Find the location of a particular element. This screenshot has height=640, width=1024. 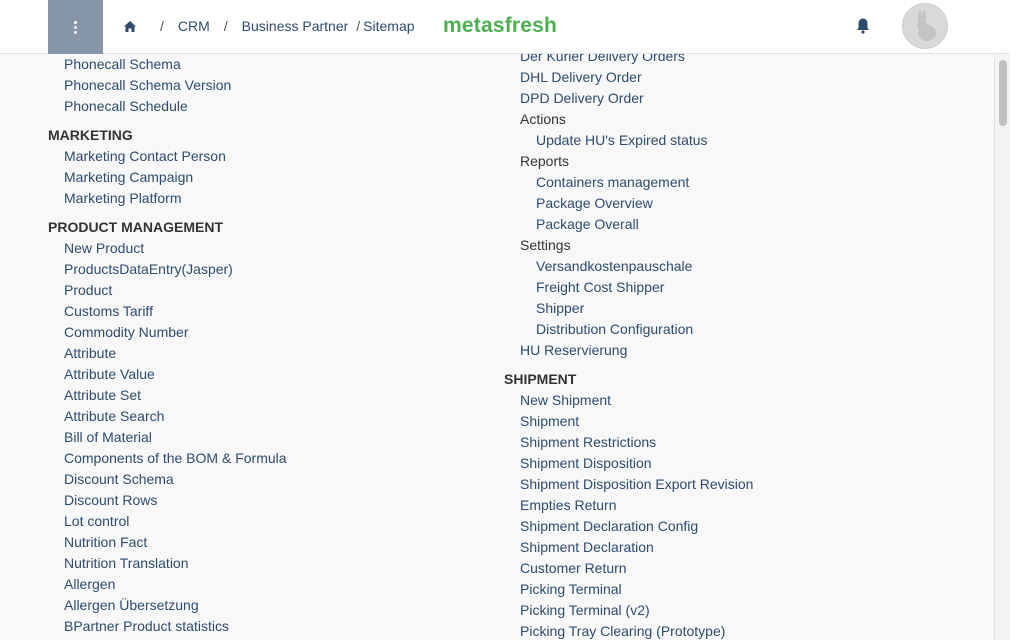

sitemap-link: Attribute is located at coordinates (90, 353).